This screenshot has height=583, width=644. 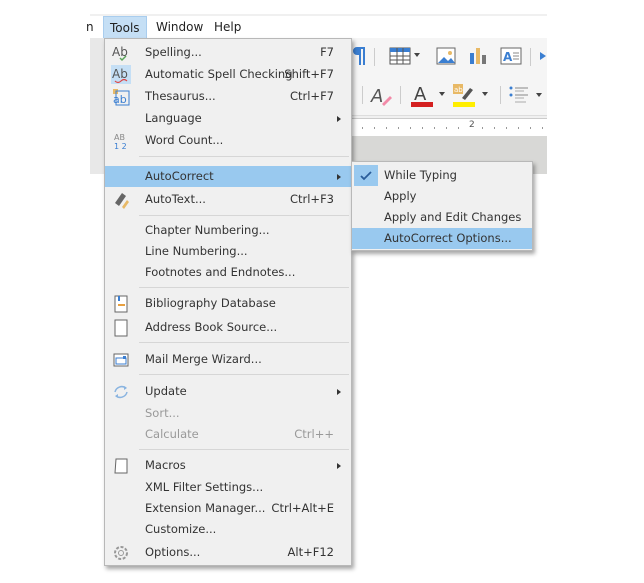 What do you see at coordinates (359, 56) in the screenshot?
I see `formatting-marks-icon` at bounding box center [359, 56].